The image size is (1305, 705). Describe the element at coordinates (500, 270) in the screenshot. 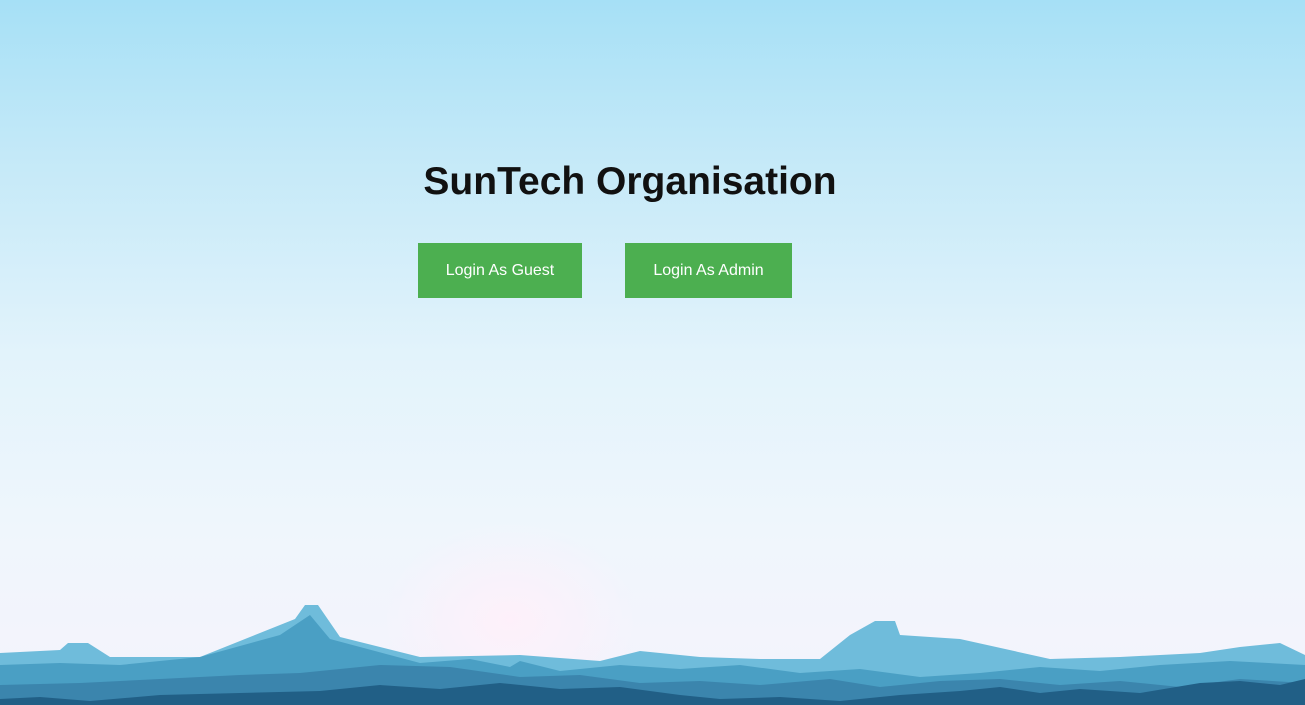

I see `login-as-guest-button: Login As Guest` at that location.